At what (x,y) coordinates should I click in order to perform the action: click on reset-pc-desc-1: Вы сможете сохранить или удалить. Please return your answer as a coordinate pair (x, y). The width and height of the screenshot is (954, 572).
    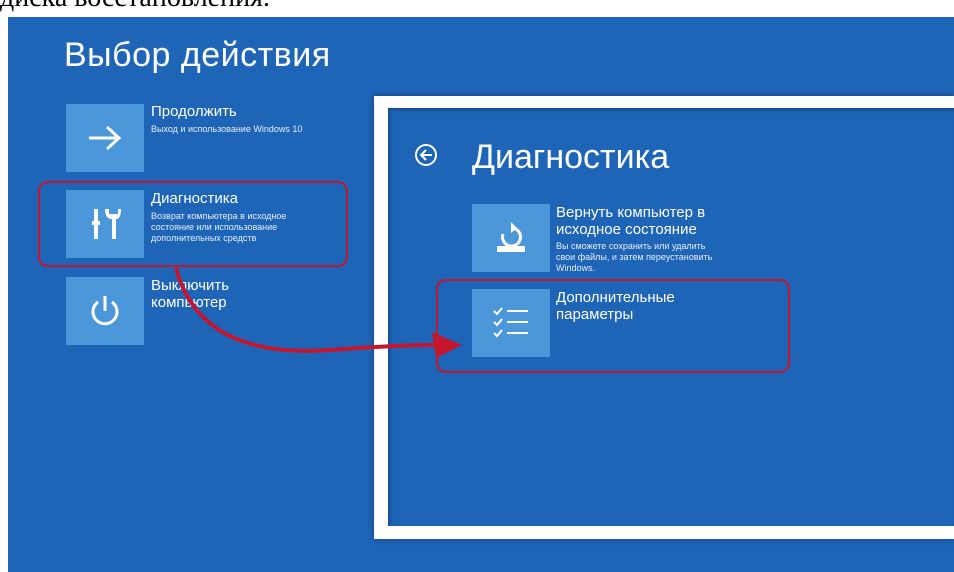
    Looking at the image, I should click on (631, 246).